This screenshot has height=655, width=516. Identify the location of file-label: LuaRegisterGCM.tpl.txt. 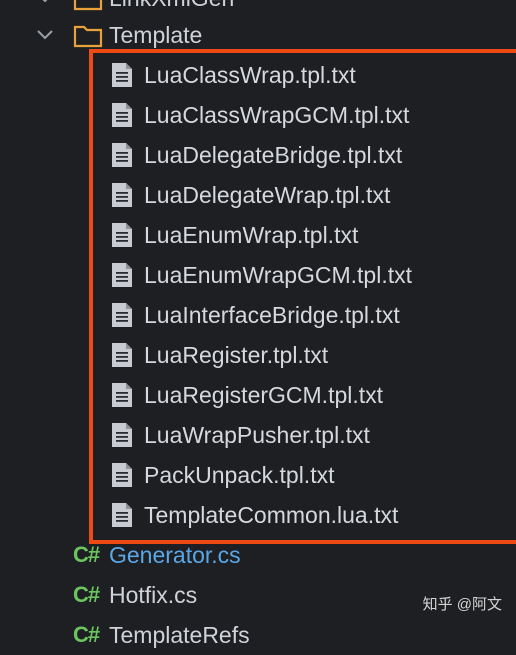
(264, 394).